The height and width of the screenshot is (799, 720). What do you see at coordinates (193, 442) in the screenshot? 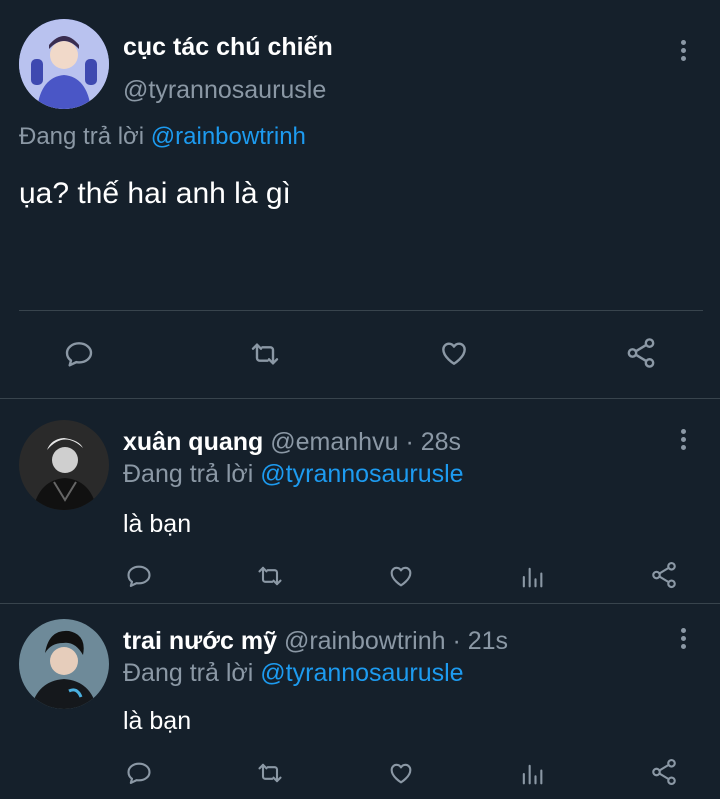
I see `display-name: xuân quang` at bounding box center [193, 442].